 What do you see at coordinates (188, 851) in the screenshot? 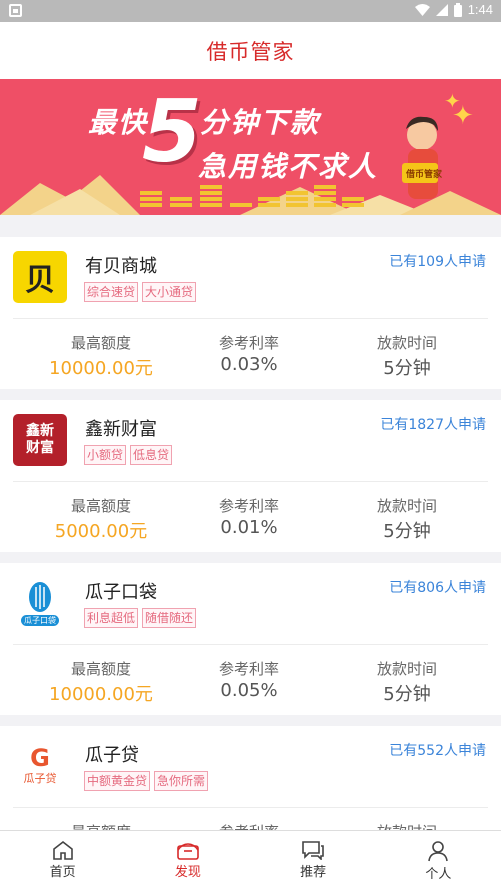
I see `discover-icon` at bounding box center [188, 851].